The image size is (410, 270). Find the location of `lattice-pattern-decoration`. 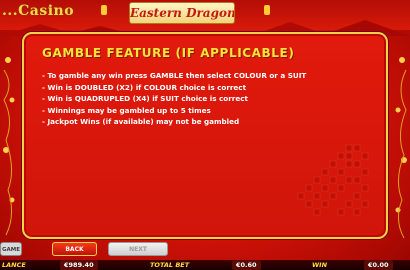

lattice-pattern-decoration is located at coordinates (333, 180).